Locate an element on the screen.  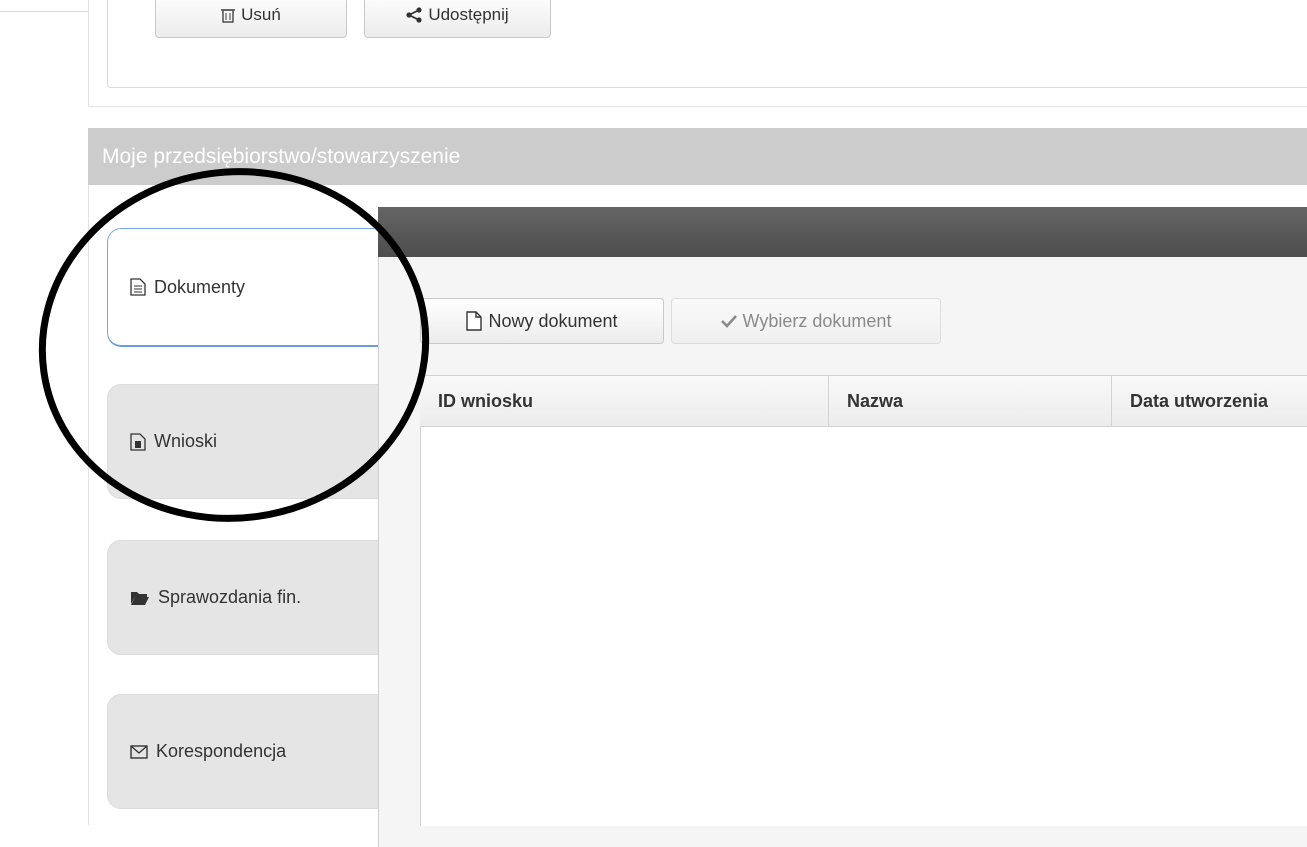
delete-label: Usuń is located at coordinates (261, 14).